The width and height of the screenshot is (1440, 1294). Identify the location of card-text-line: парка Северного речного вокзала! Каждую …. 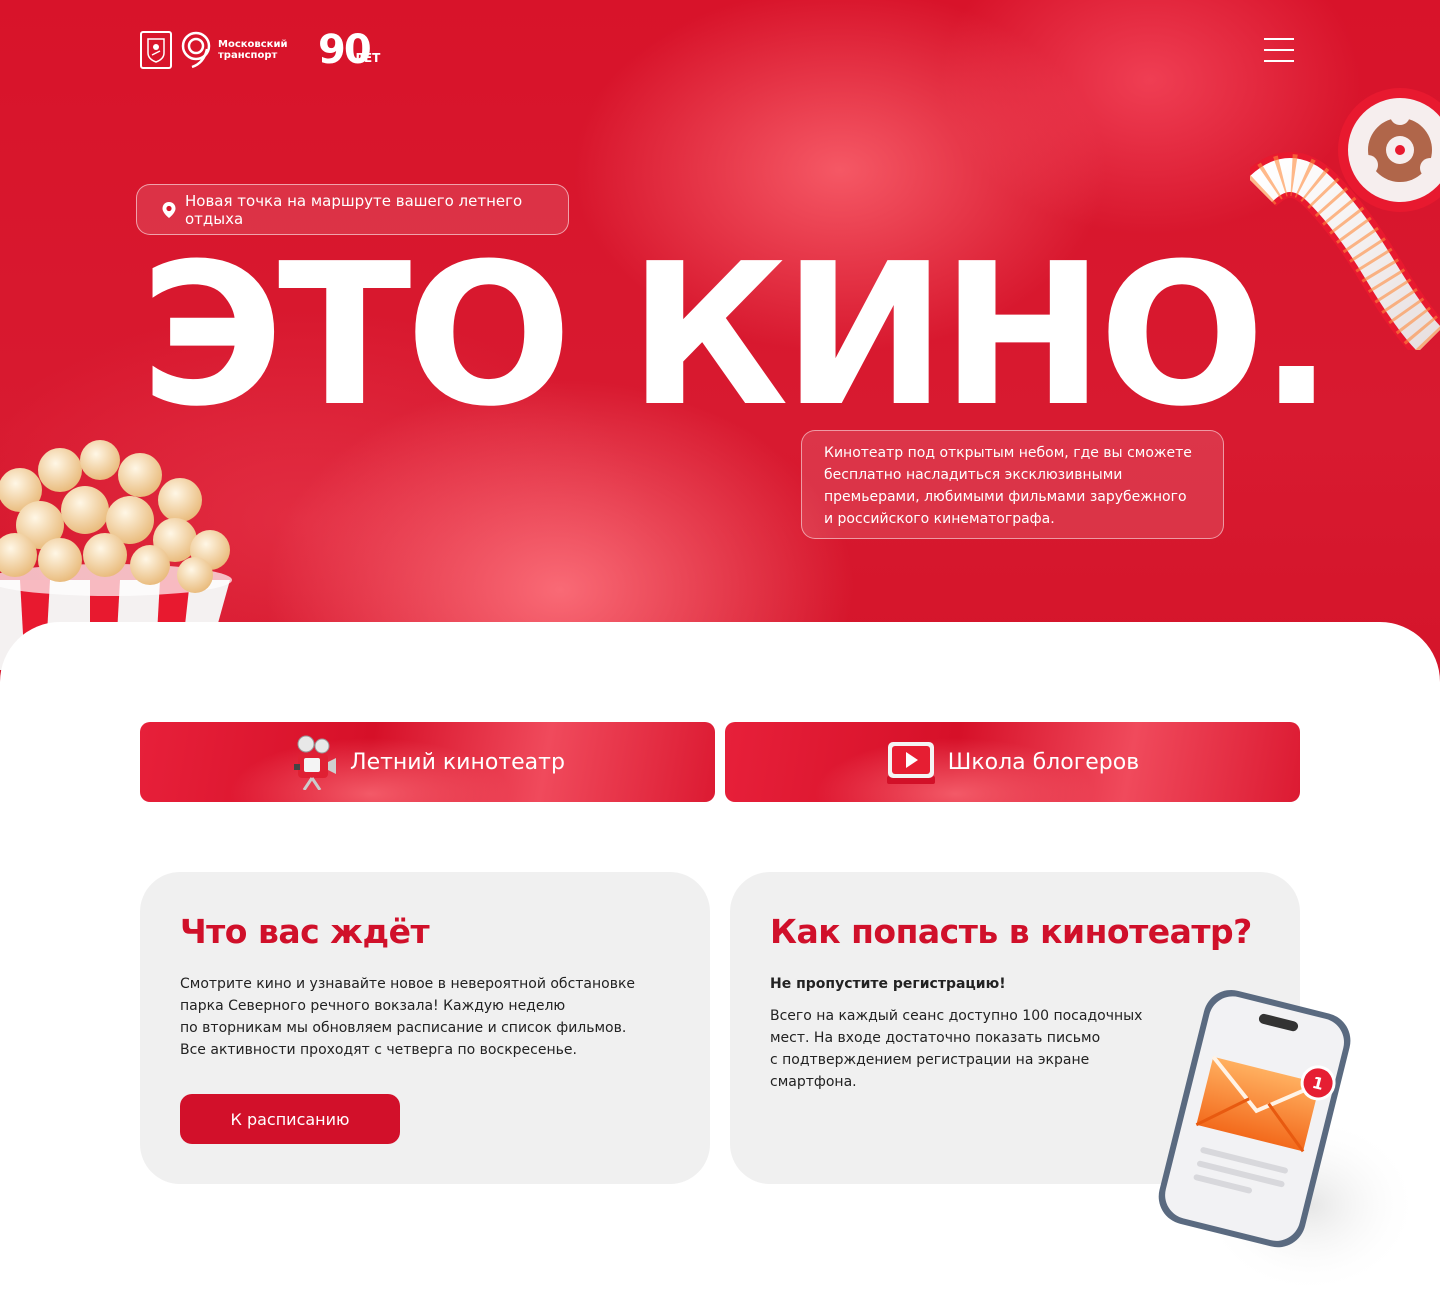
(373, 1006).